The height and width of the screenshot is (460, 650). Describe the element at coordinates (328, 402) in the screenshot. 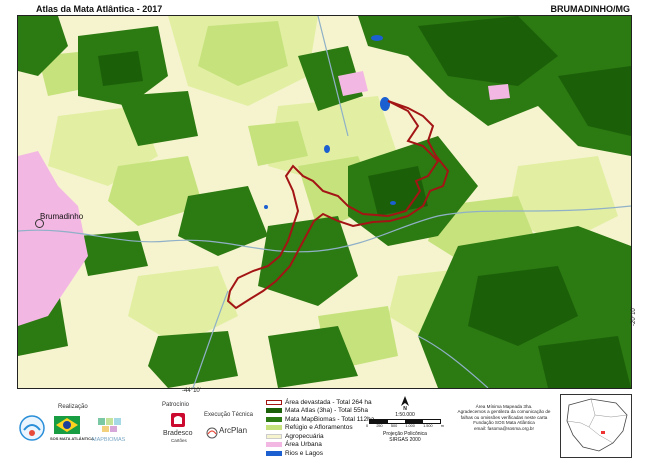

I see `legend-label: Área devastada - Total 264 ha` at that location.